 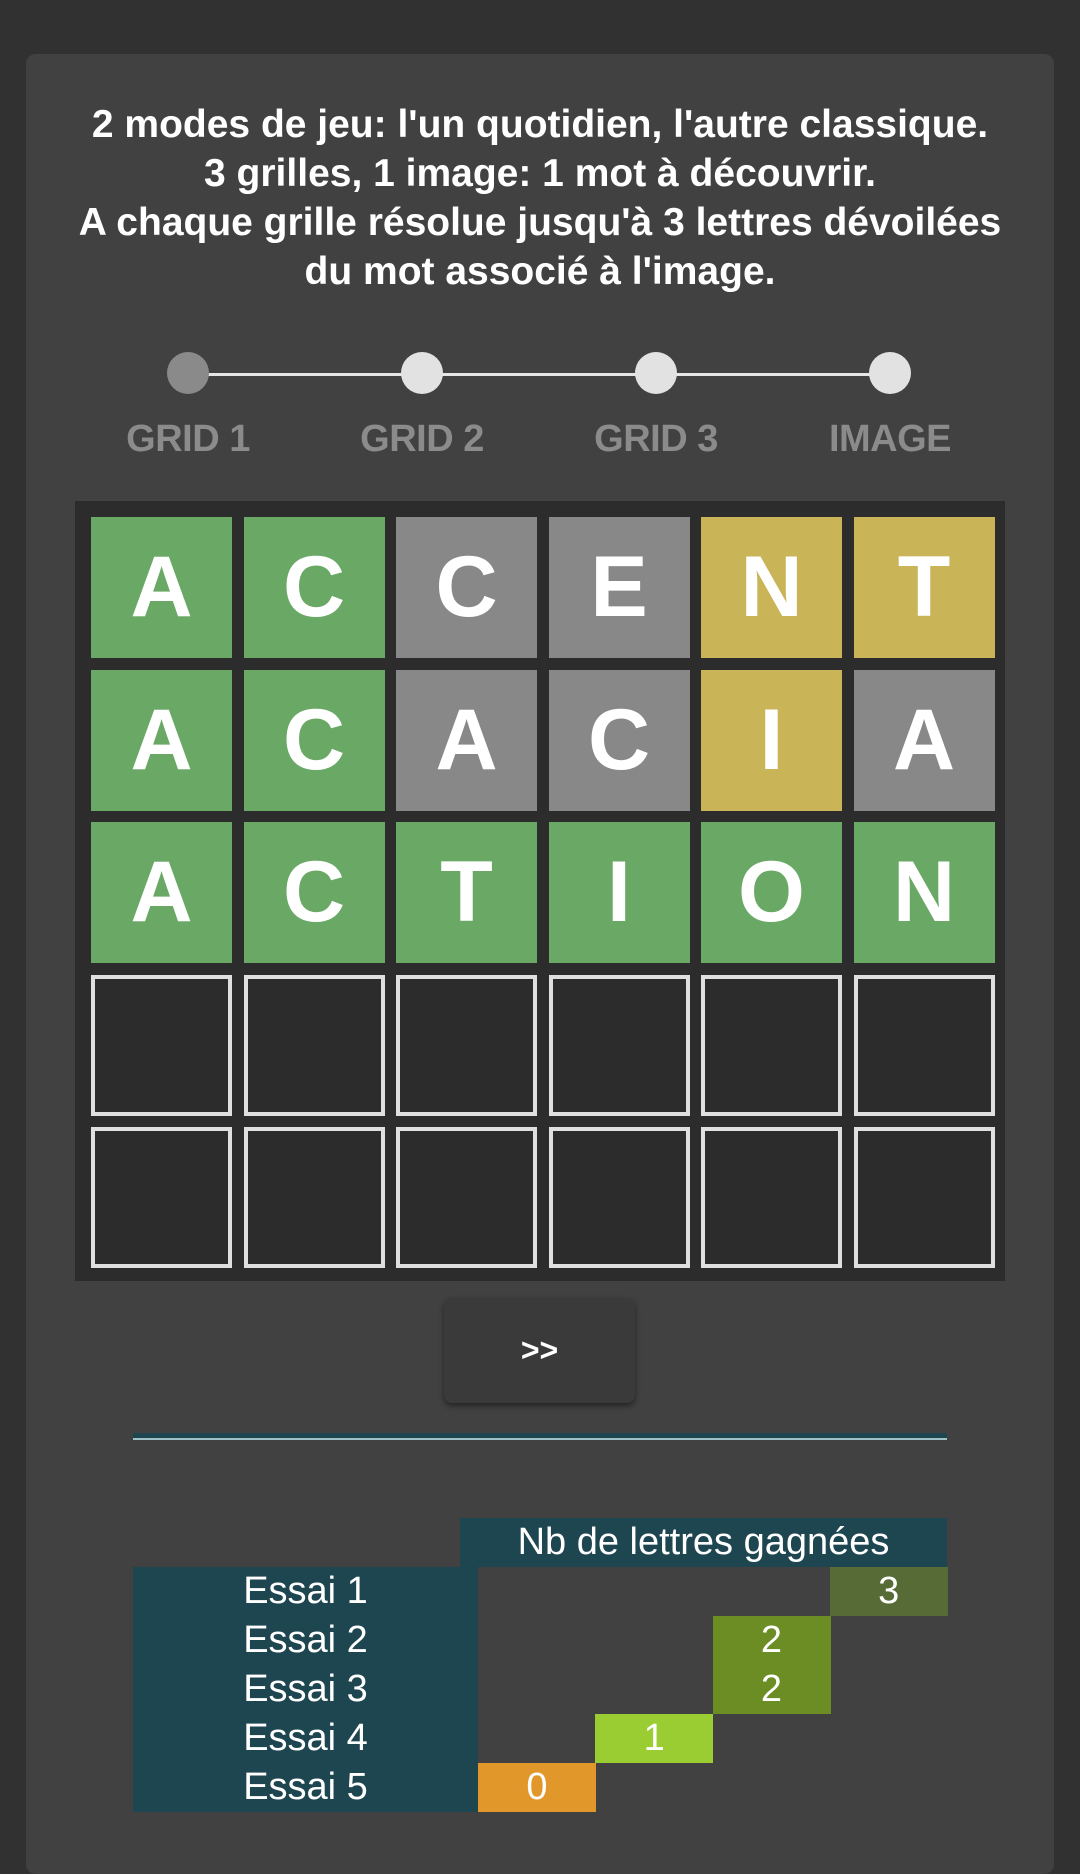 What do you see at coordinates (537, 1787) in the screenshot?
I see `stats-value-cell: 0` at bounding box center [537, 1787].